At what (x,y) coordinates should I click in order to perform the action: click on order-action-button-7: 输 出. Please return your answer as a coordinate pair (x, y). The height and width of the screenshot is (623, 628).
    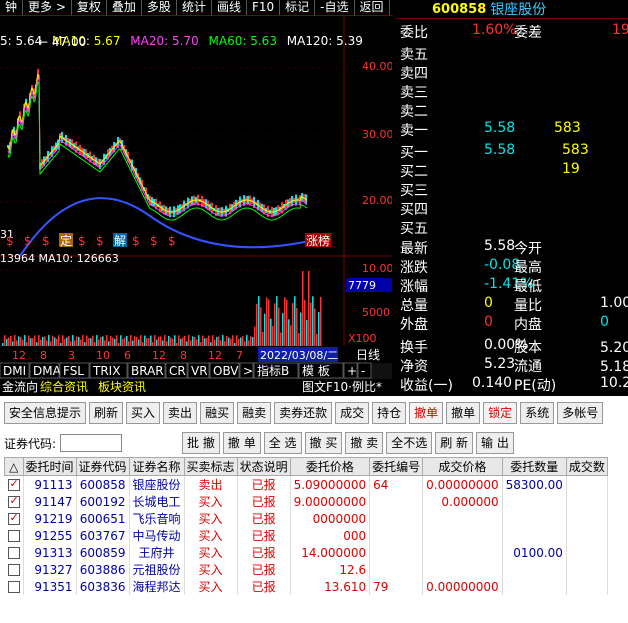
    Looking at the image, I should click on (495, 443).